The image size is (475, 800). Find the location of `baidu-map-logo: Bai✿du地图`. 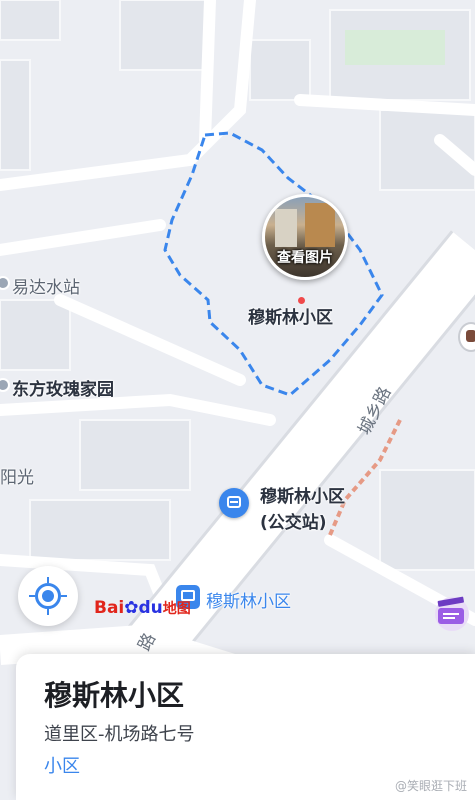

baidu-map-logo: Bai✿du地图 is located at coordinates (142, 608).